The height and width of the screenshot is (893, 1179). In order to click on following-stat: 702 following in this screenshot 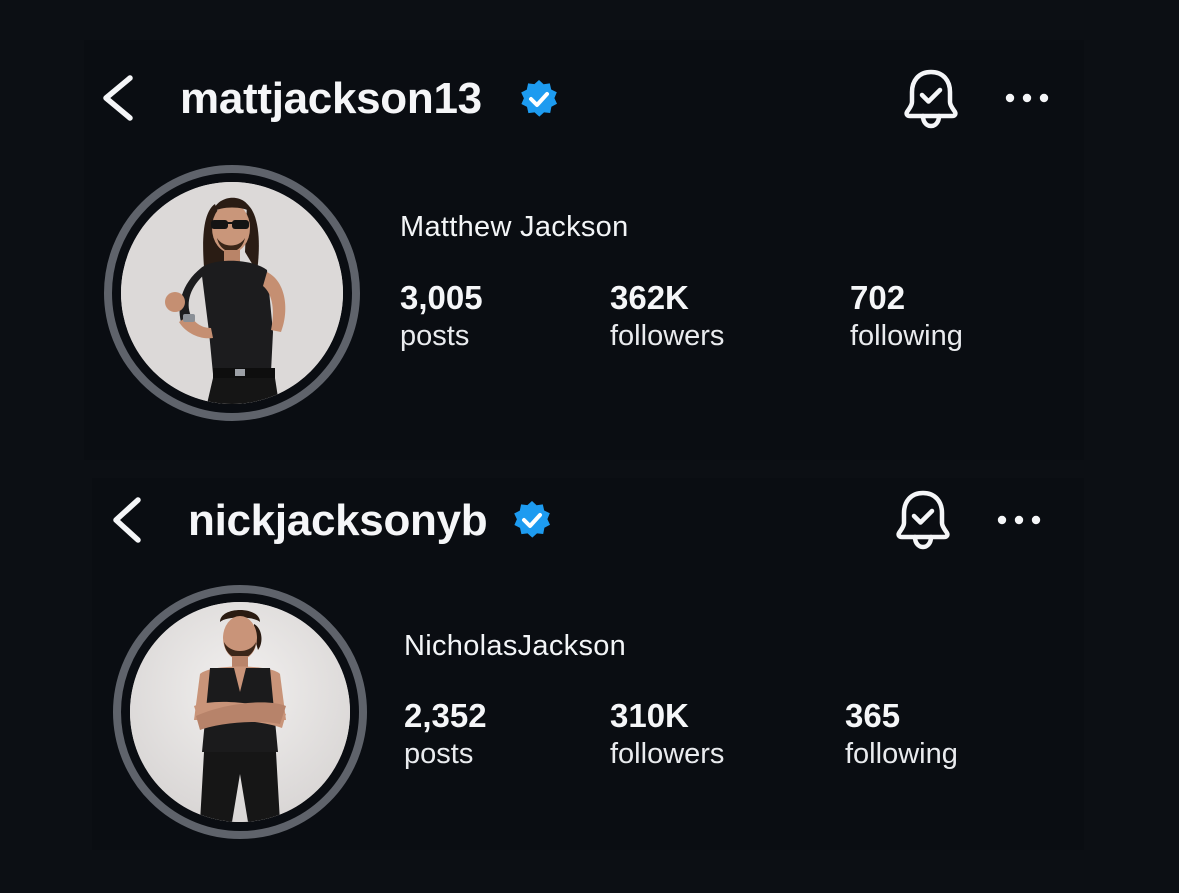, I will do `click(906, 316)`.